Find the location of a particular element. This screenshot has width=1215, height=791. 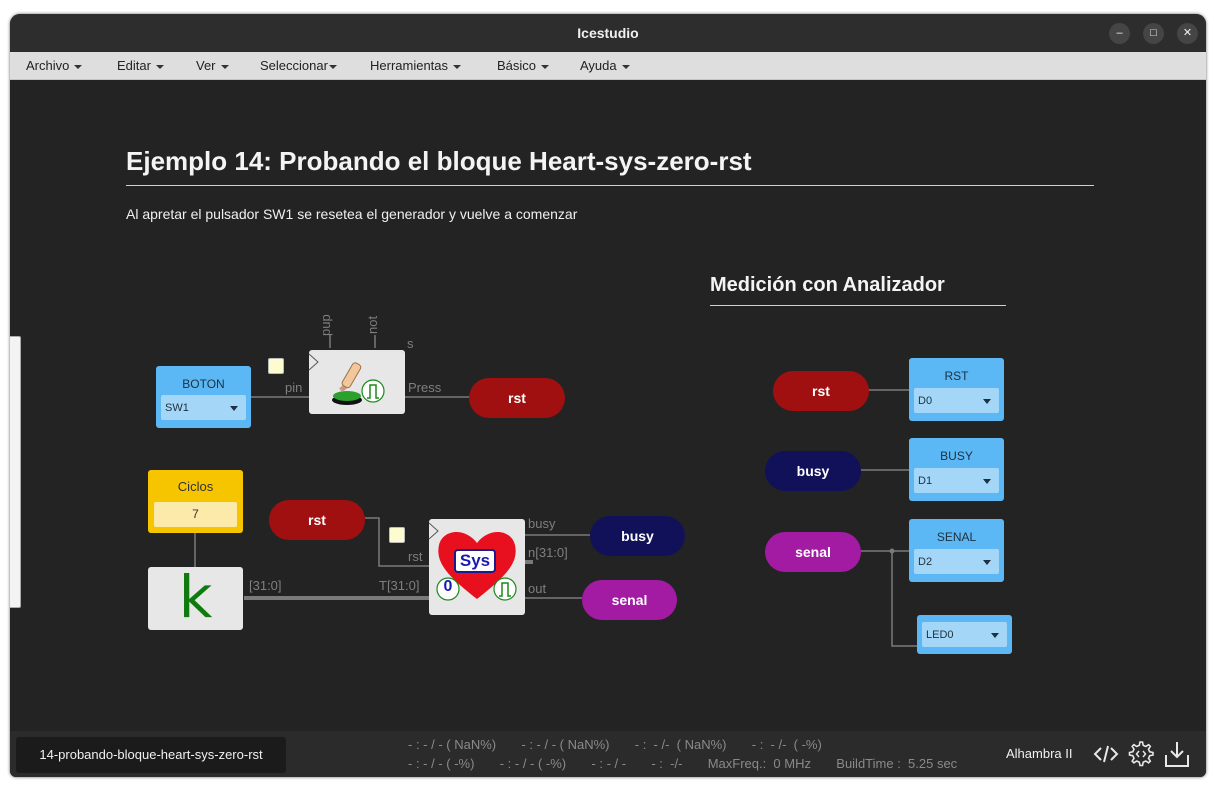

bus-label: [31:0] is located at coordinates (265, 585).